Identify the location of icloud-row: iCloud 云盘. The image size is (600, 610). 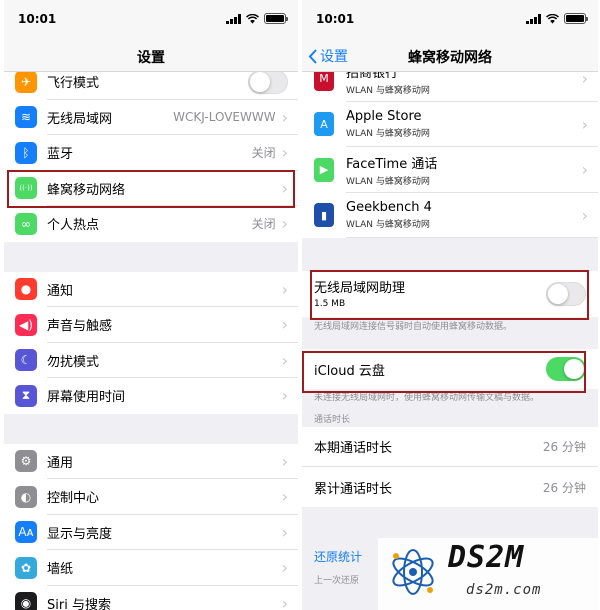
(450, 369).